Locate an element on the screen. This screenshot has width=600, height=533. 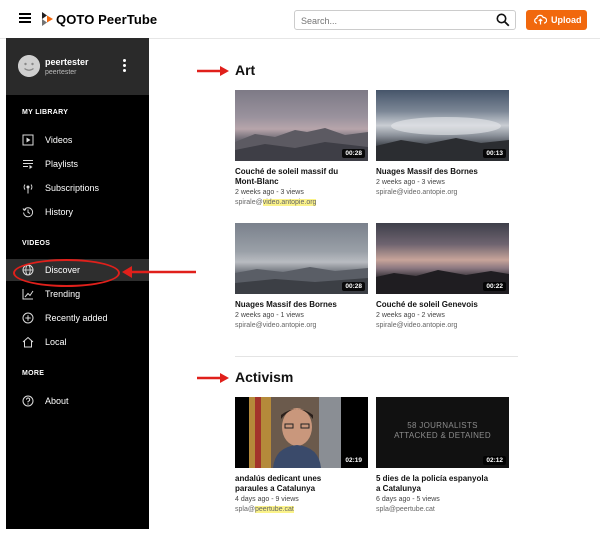
video-duration: 02:19 is located at coordinates (353, 460).